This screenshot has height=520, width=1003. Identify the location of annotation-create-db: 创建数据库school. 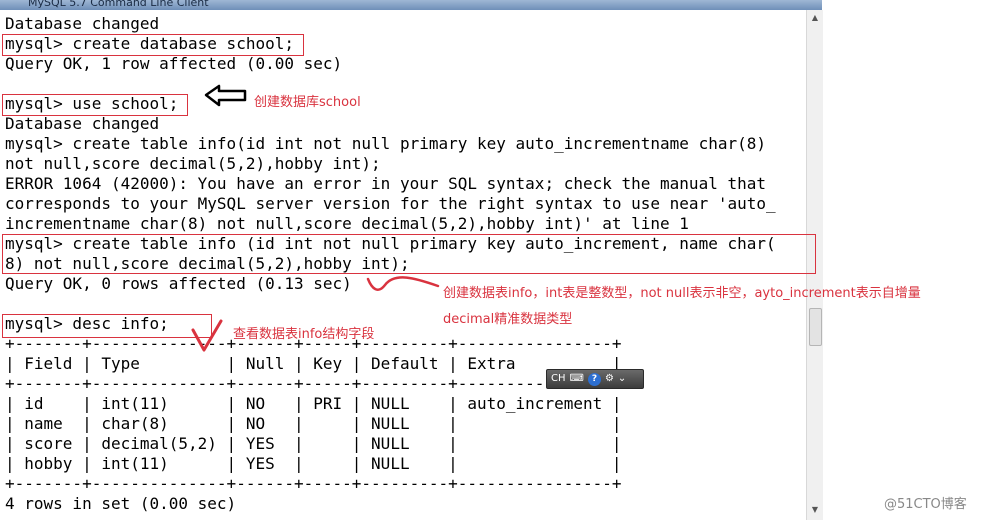
(307, 102).